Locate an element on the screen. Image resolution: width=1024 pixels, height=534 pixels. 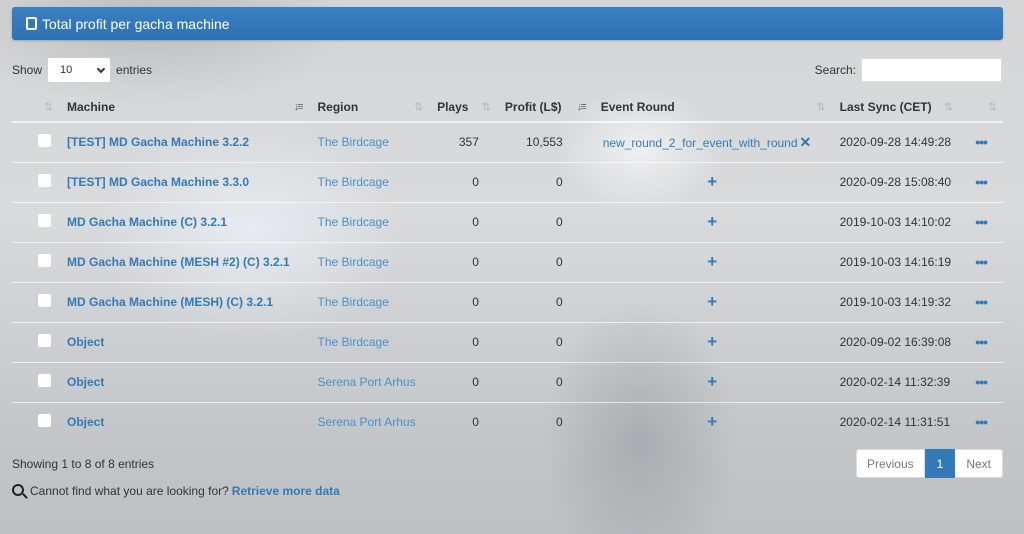
last-sync-cell: 2020-09-02 16:39:08 is located at coordinates (895, 342).